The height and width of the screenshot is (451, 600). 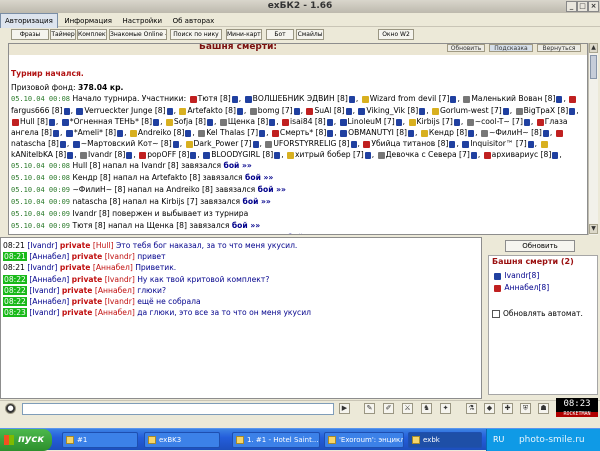 I want to click on event-actor: Тютя [8], so click(x=88, y=225).